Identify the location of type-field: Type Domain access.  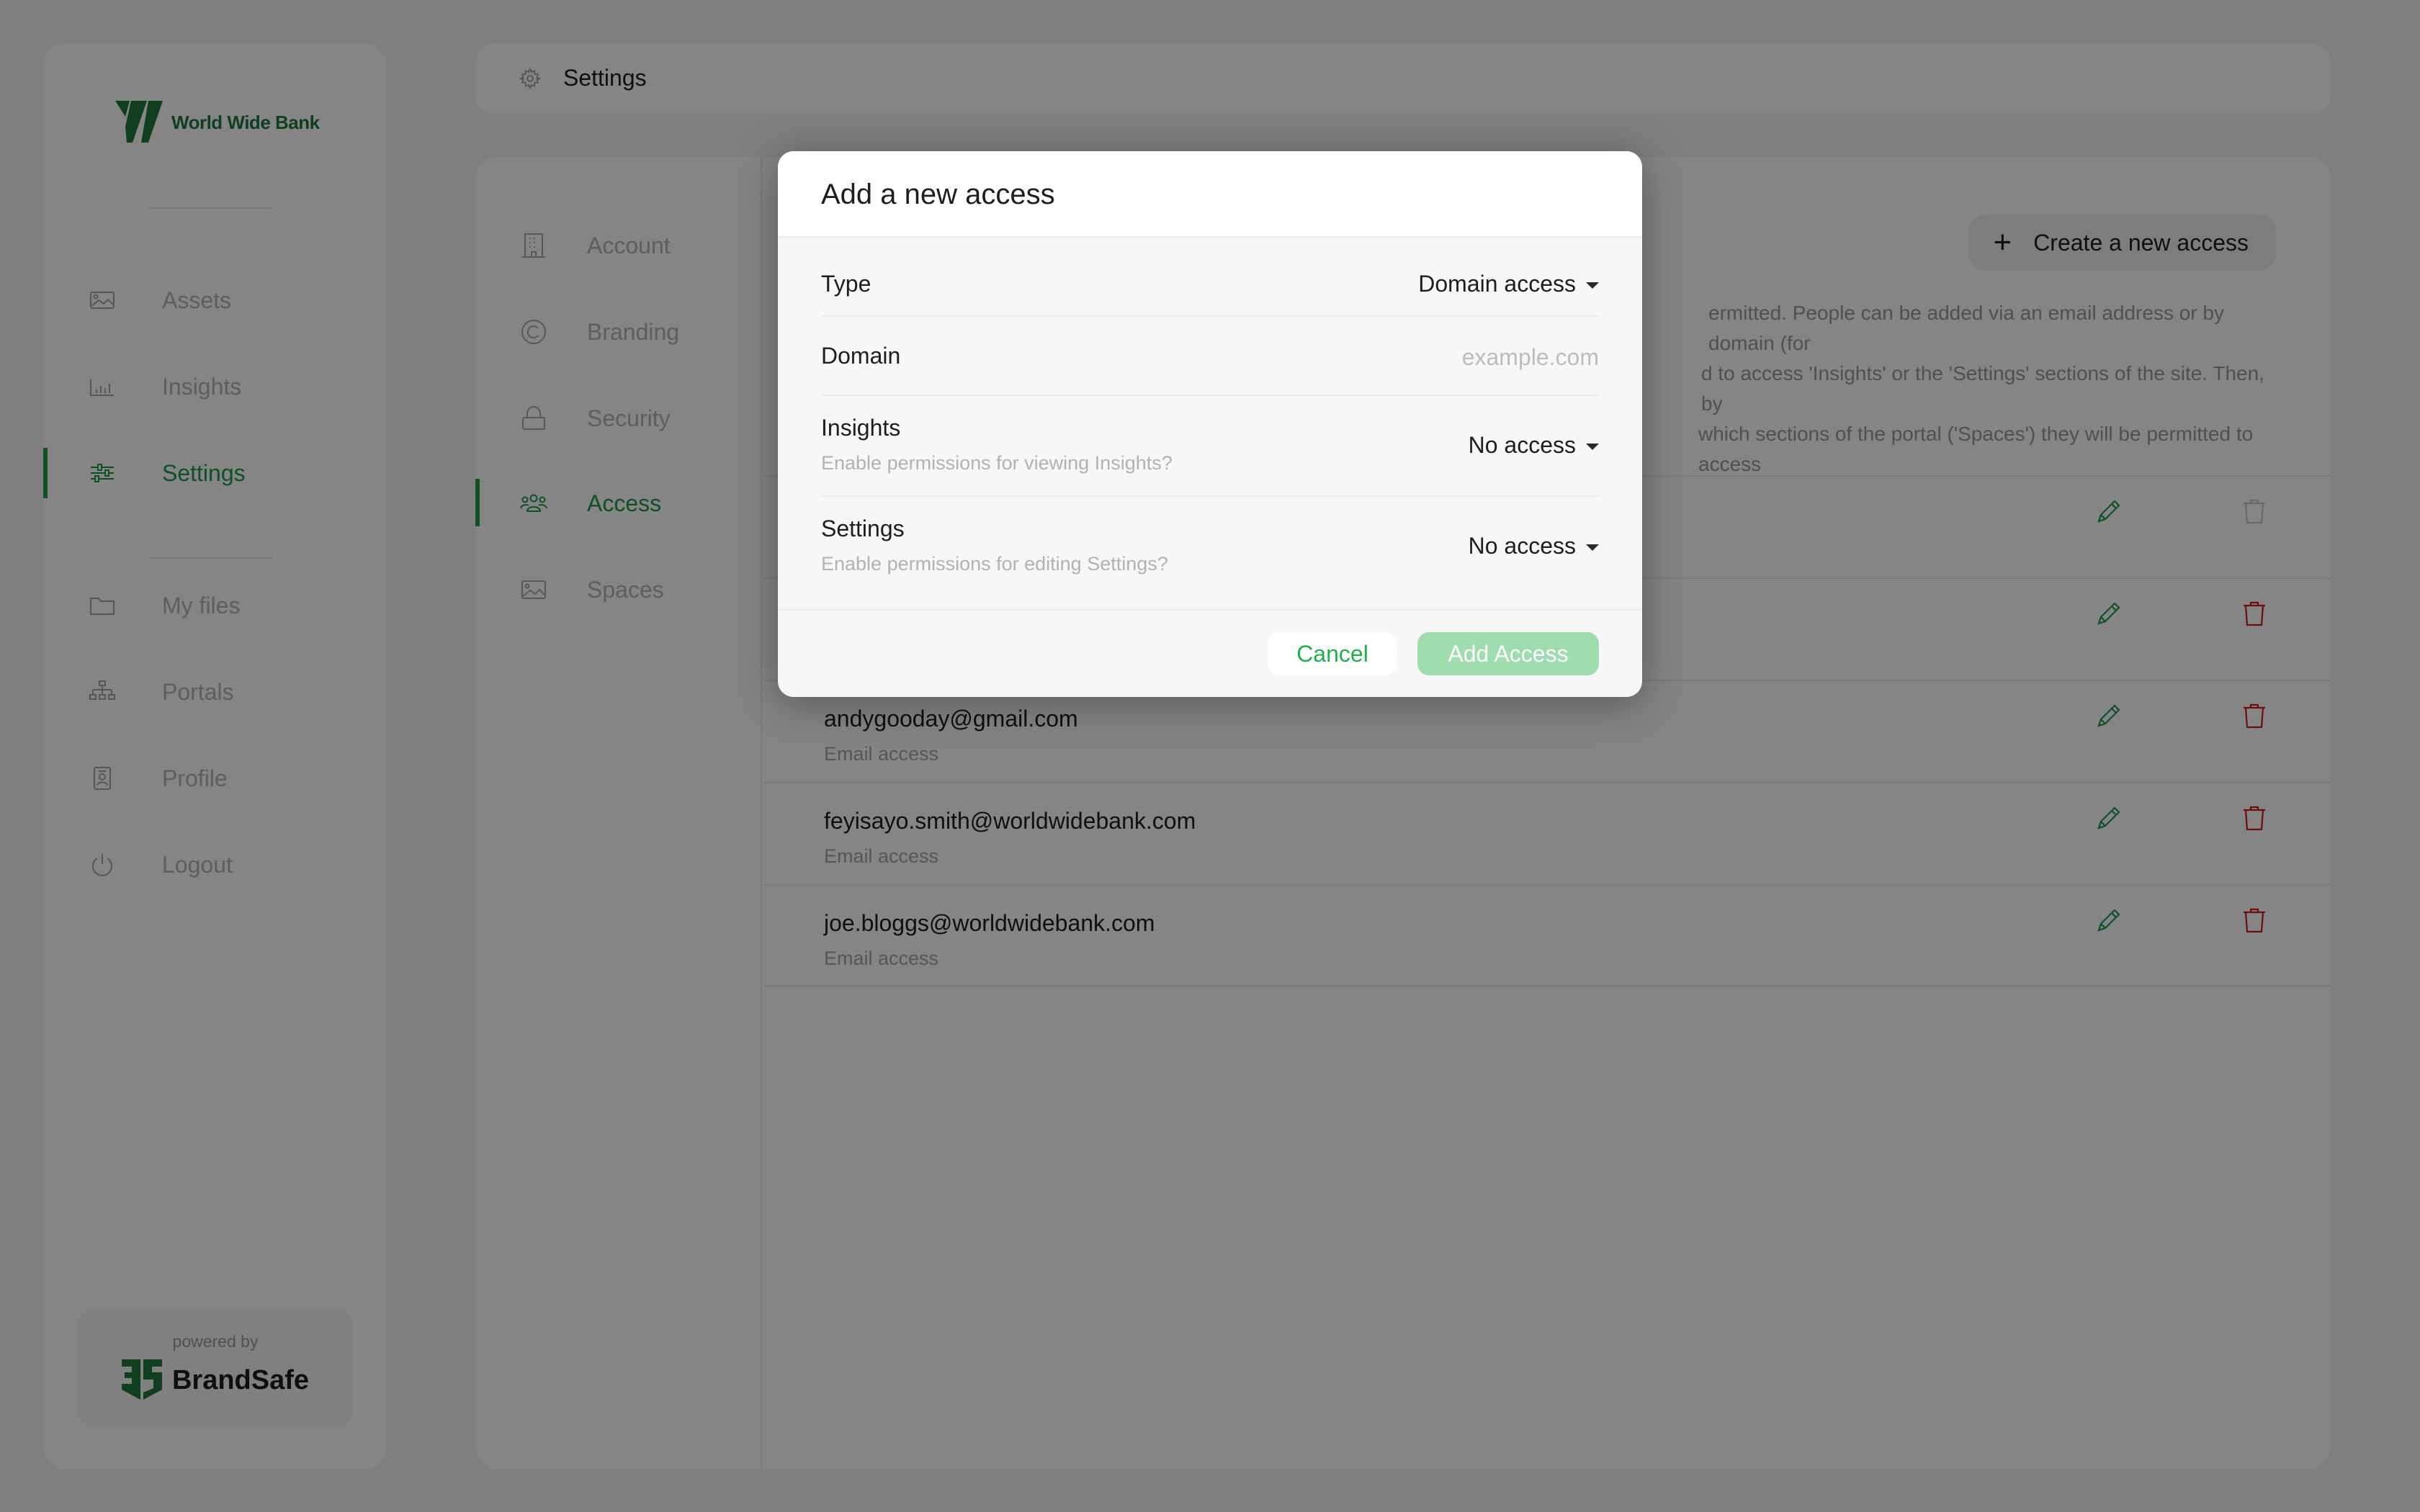
(1210, 277).